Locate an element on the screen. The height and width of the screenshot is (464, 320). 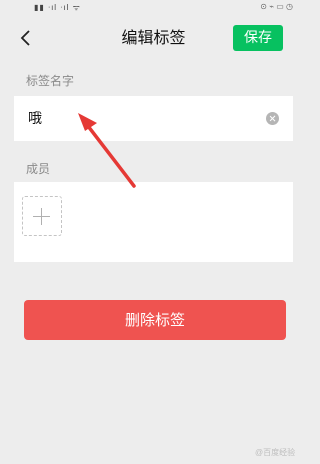
status-indicators-left: ▮▮ ᐧıl ᐧıl ᯤ is located at coordinates (57, 7).